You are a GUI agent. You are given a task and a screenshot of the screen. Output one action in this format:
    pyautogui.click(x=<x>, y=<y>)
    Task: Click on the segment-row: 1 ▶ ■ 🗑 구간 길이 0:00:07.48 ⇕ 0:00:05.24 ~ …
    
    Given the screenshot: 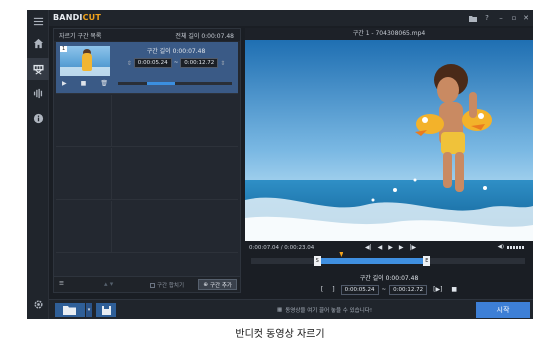 What is the action you would take?
    pyautogui.click(x=147, y=68)
    